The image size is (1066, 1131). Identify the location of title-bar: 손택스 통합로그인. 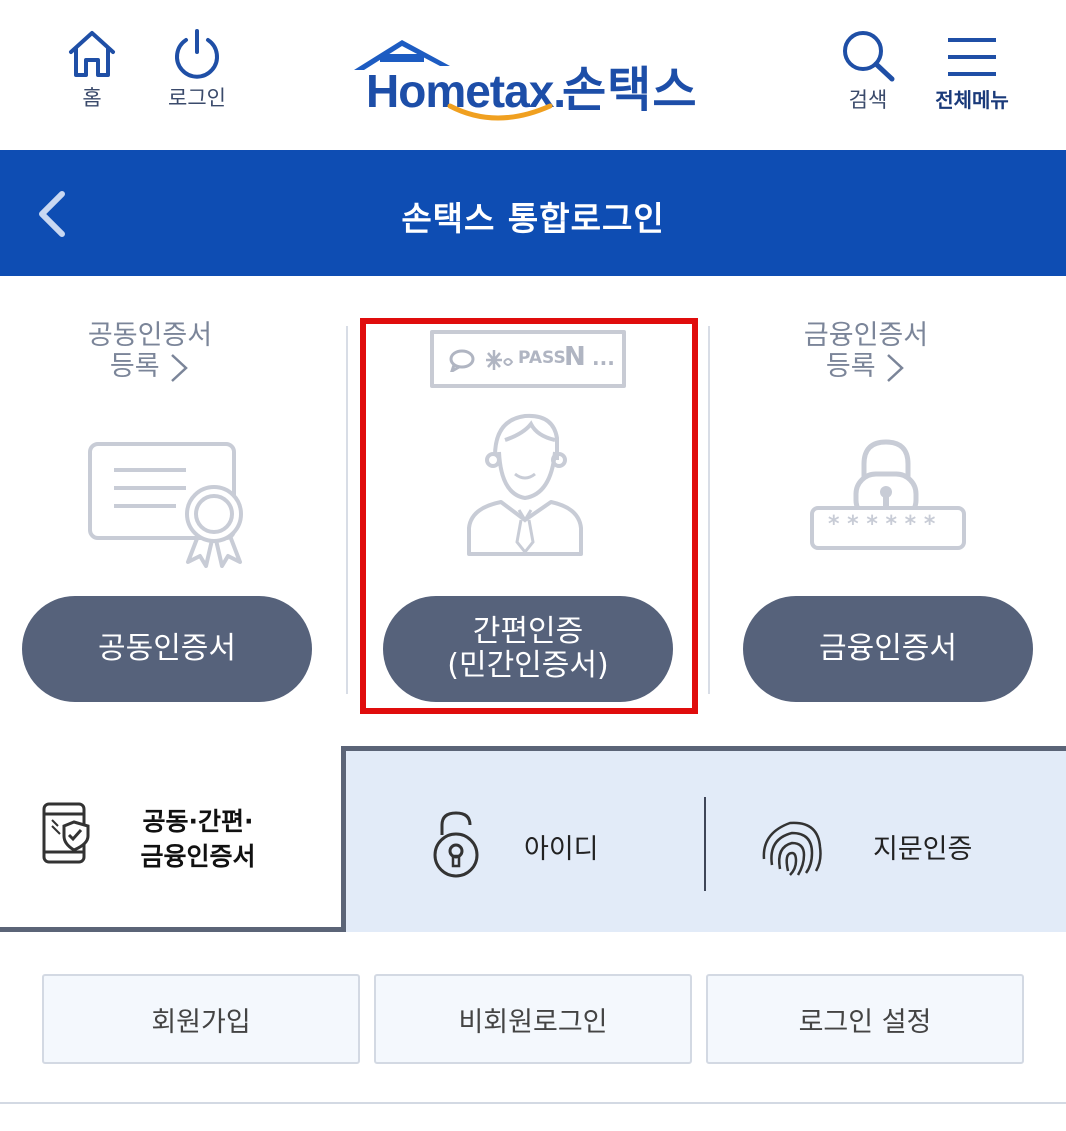
(533, 213).